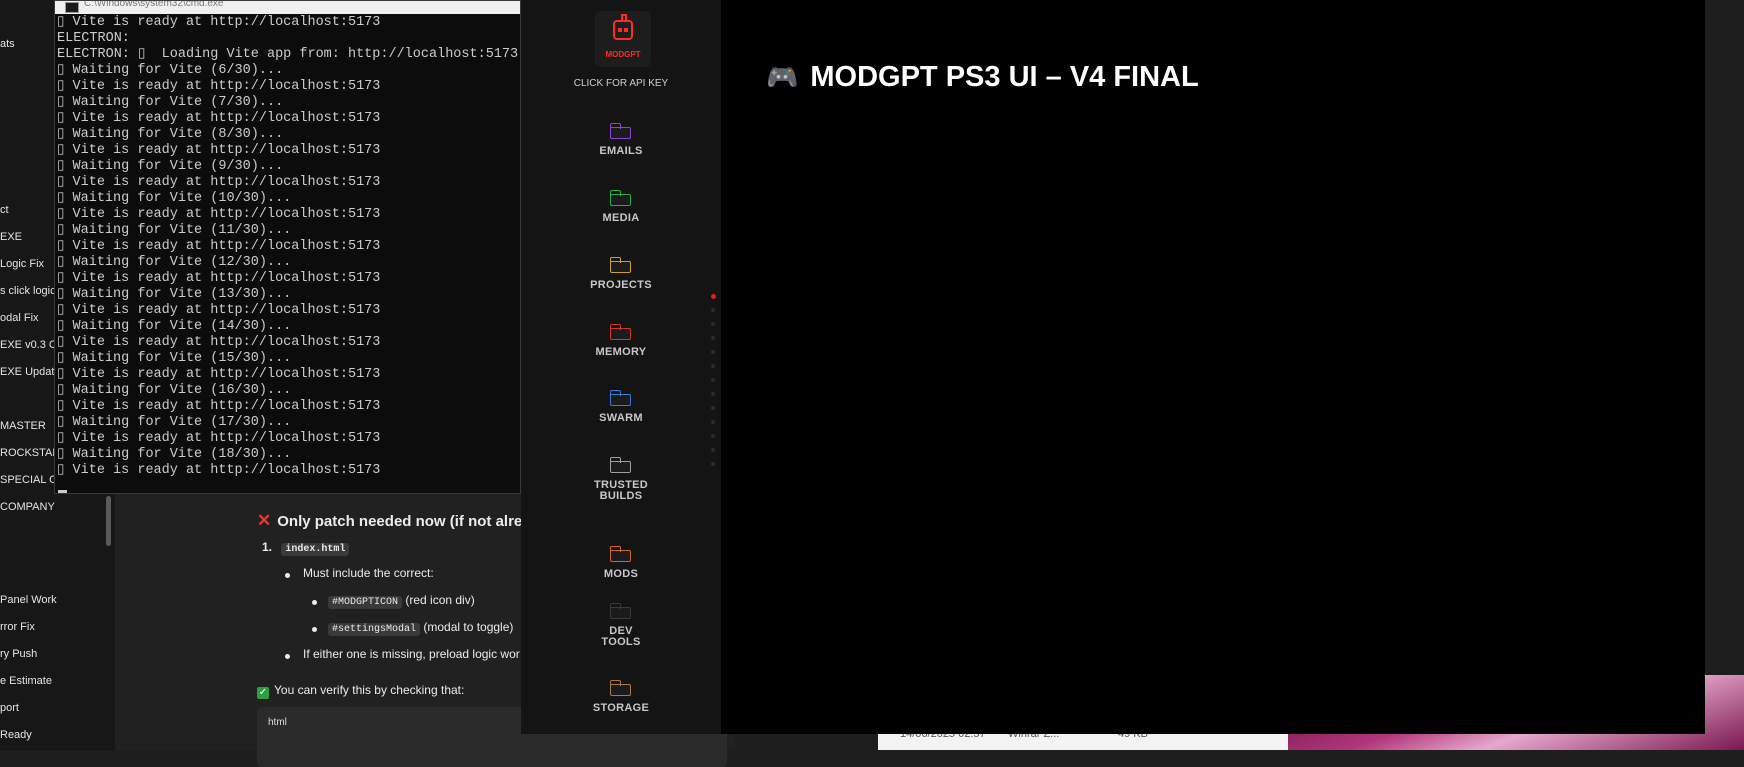 The image size is (1744, 767). Describe the element at coordinates (315, 549) in the screenshot. I see `step-code: index.html` at that location.